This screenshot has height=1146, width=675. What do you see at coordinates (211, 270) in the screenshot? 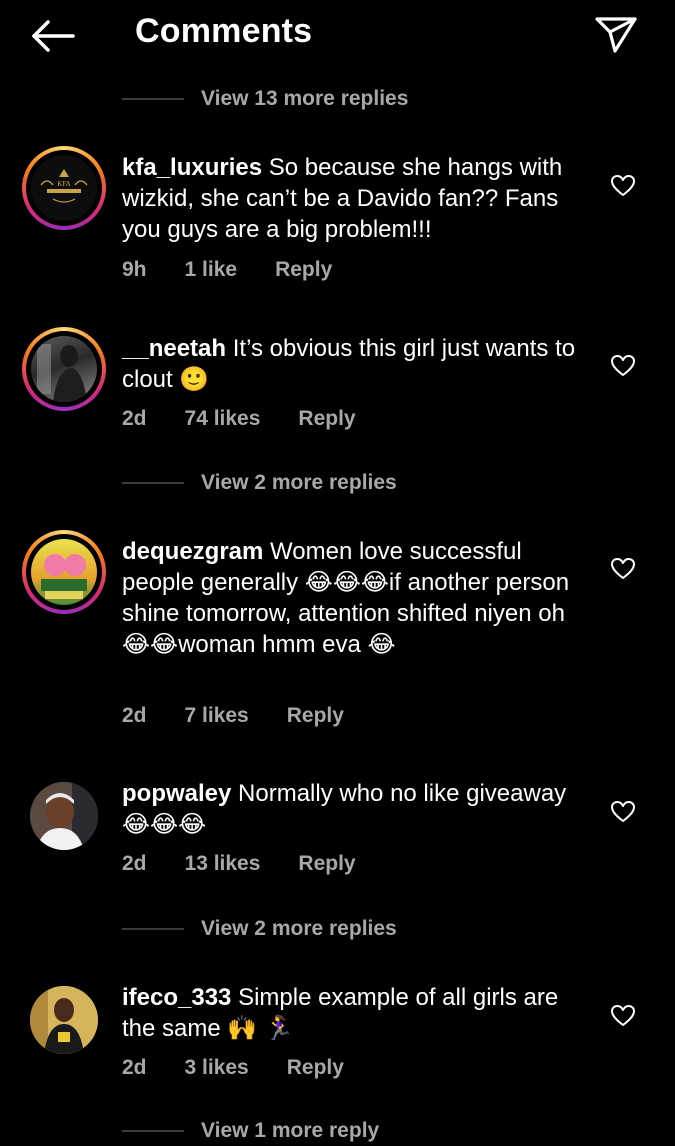
I see `comment-likes: 1 like` at bounding box center [211, 270].